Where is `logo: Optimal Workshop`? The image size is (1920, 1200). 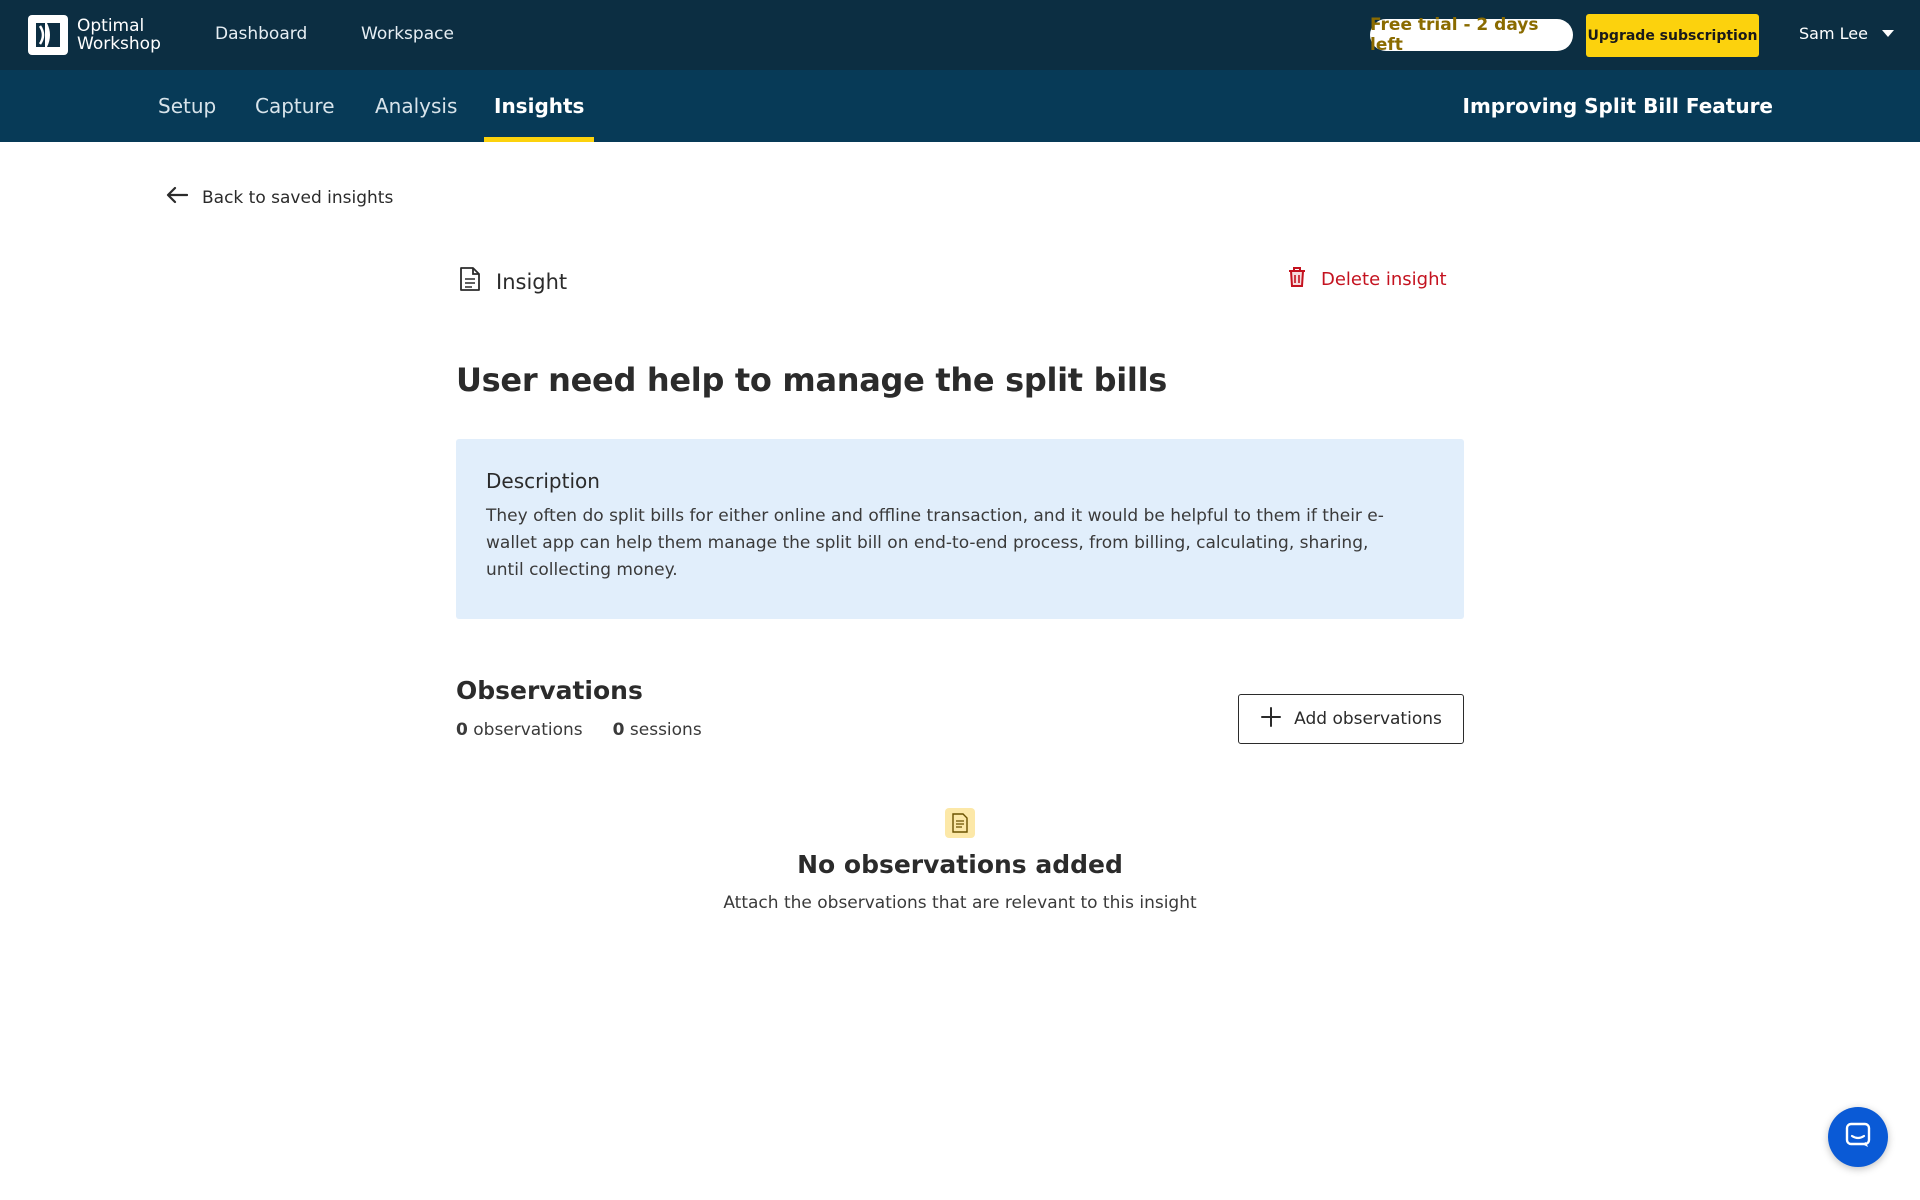
logo: Optimal Workshop is located at coordinates (94, 35).